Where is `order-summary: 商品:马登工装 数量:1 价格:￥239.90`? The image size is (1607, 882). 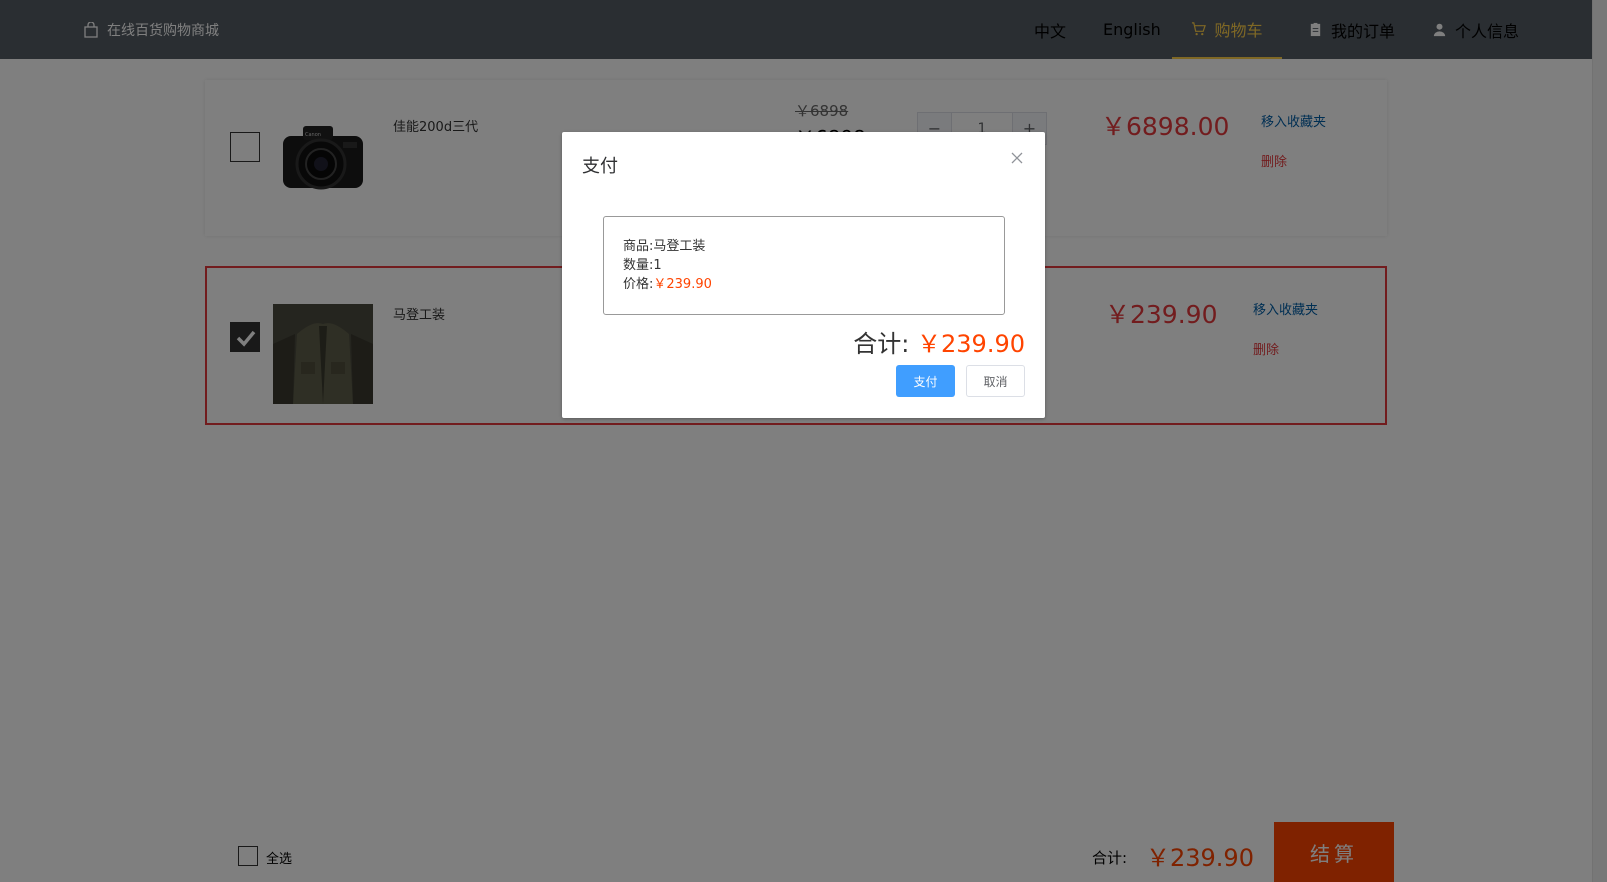 order-summary: 商品:马登工装 数量:1 价格:￥239.90 is located at coordinates (804, 265).